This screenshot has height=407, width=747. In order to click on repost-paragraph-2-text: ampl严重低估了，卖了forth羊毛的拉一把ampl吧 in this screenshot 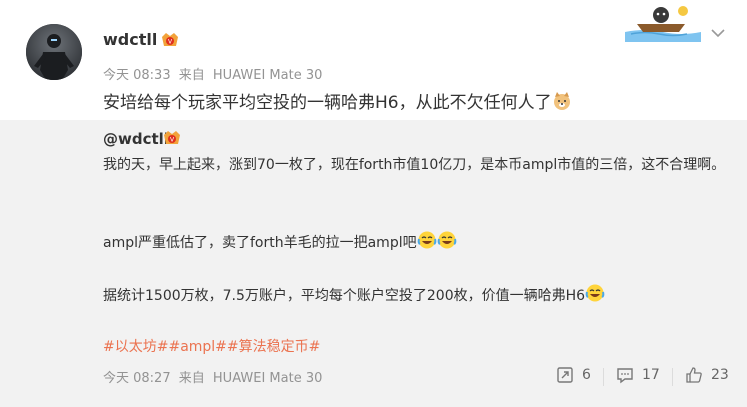, I will do `click(260, 243)`.